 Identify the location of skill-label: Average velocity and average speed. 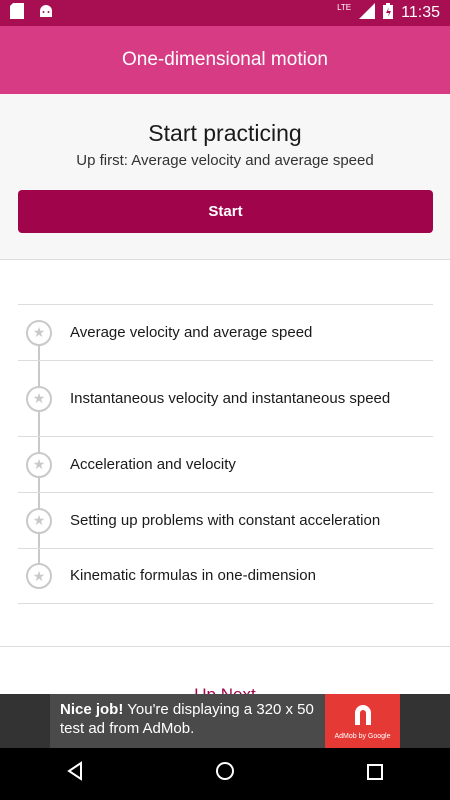
(191, 332).